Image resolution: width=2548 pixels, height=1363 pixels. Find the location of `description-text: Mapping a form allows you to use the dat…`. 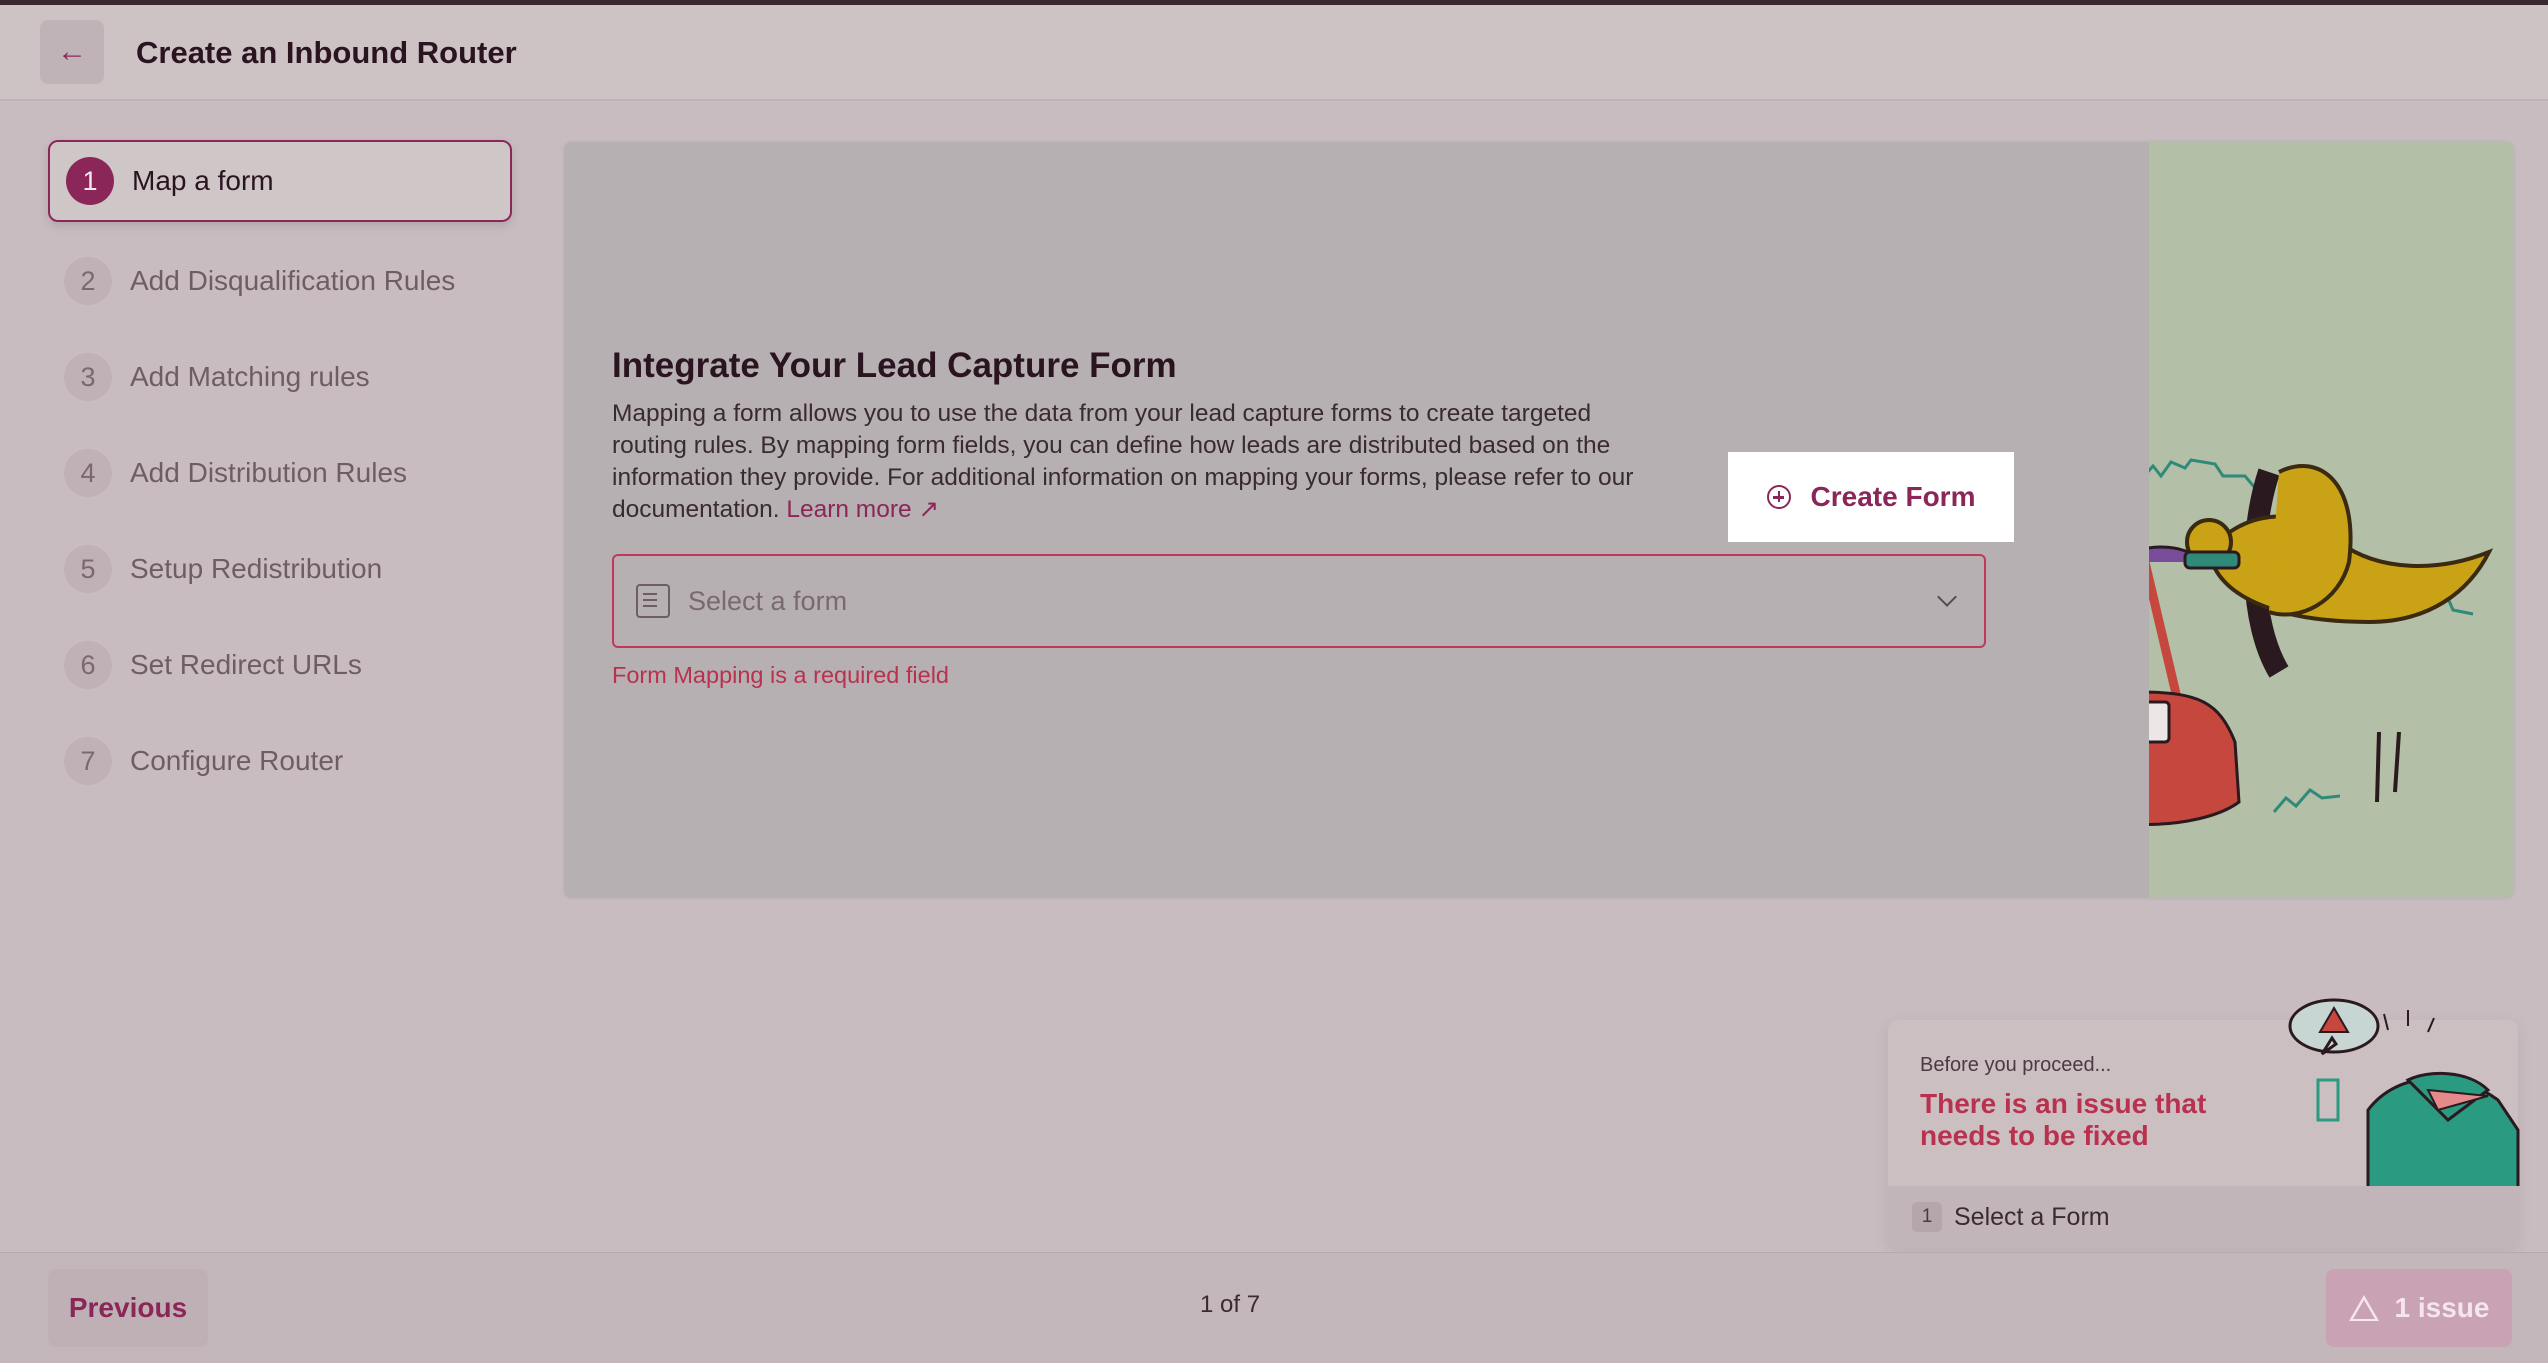

description-text: Mapping a form allows you to use the dat… is located at coordinates (1123, 461).